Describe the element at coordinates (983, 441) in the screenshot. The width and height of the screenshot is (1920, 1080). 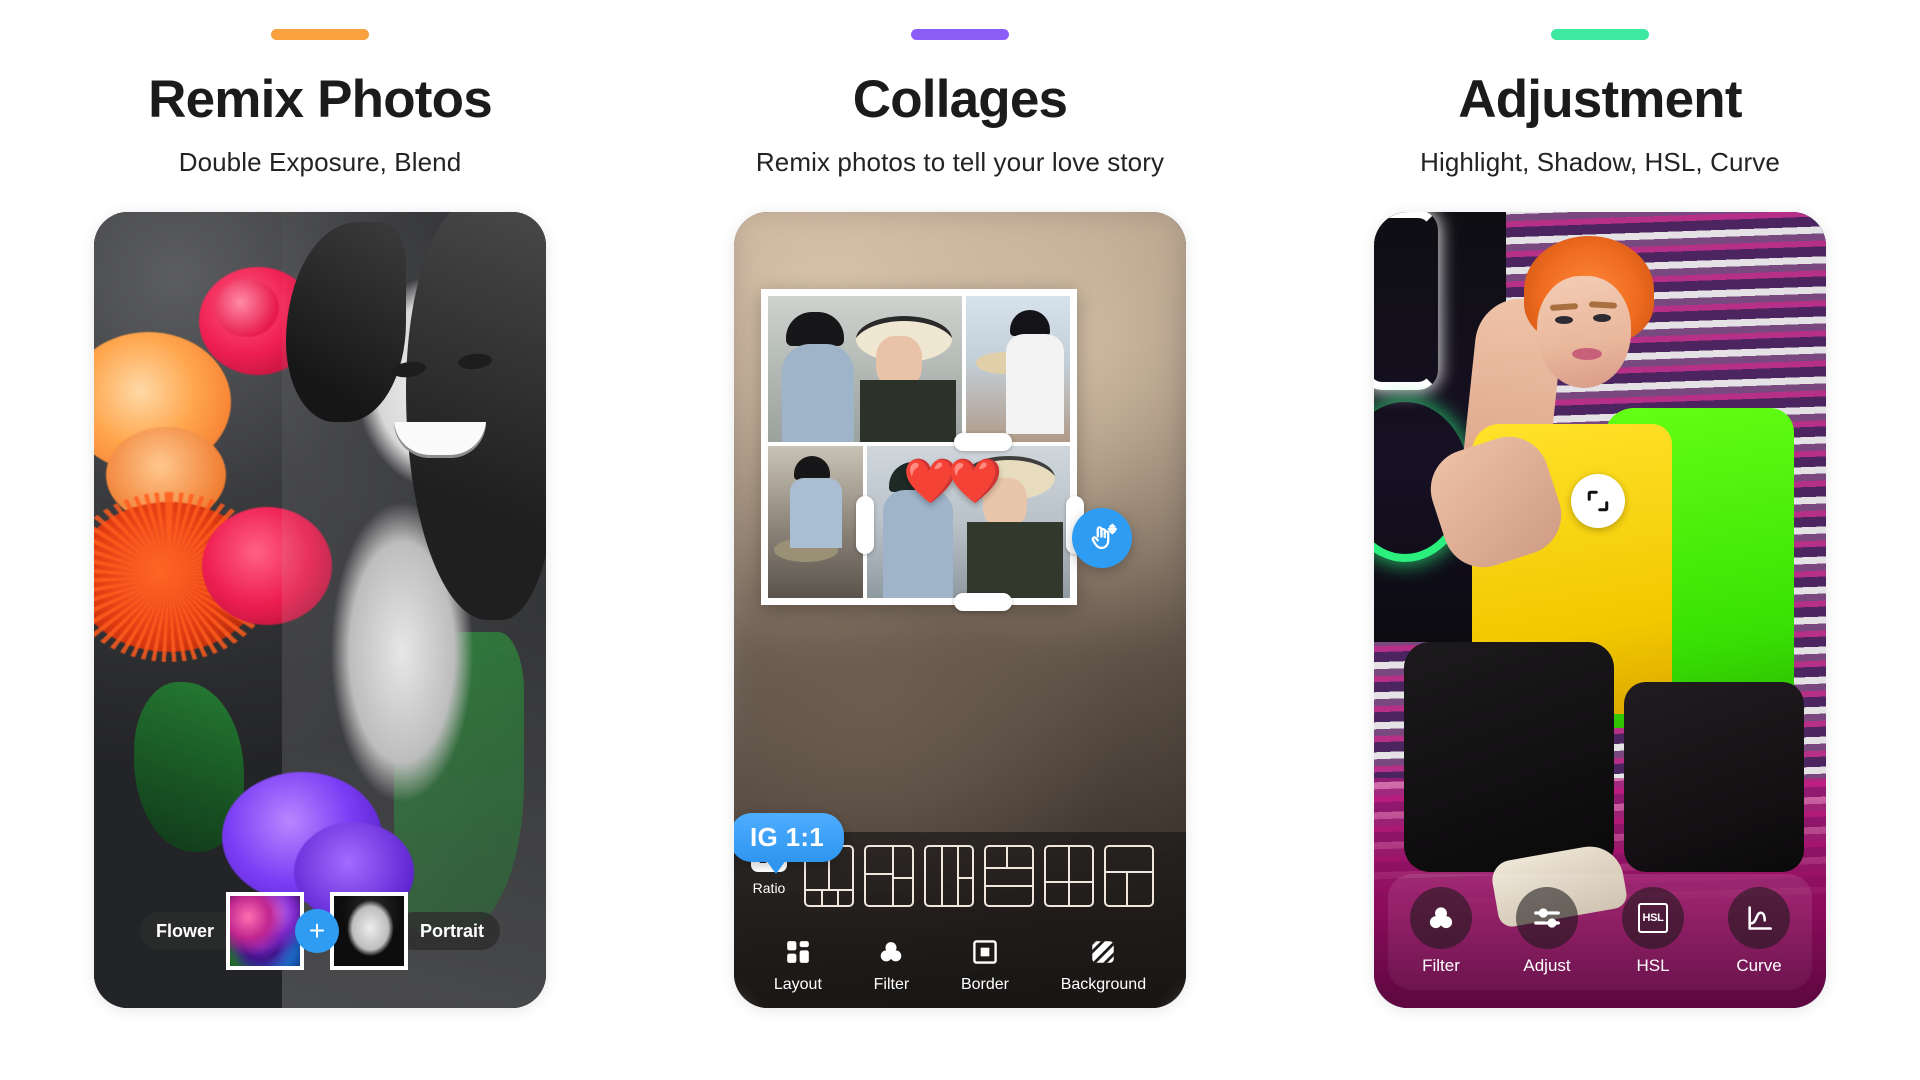
I see `collage-resize-handle-horizontal-top` at that location.